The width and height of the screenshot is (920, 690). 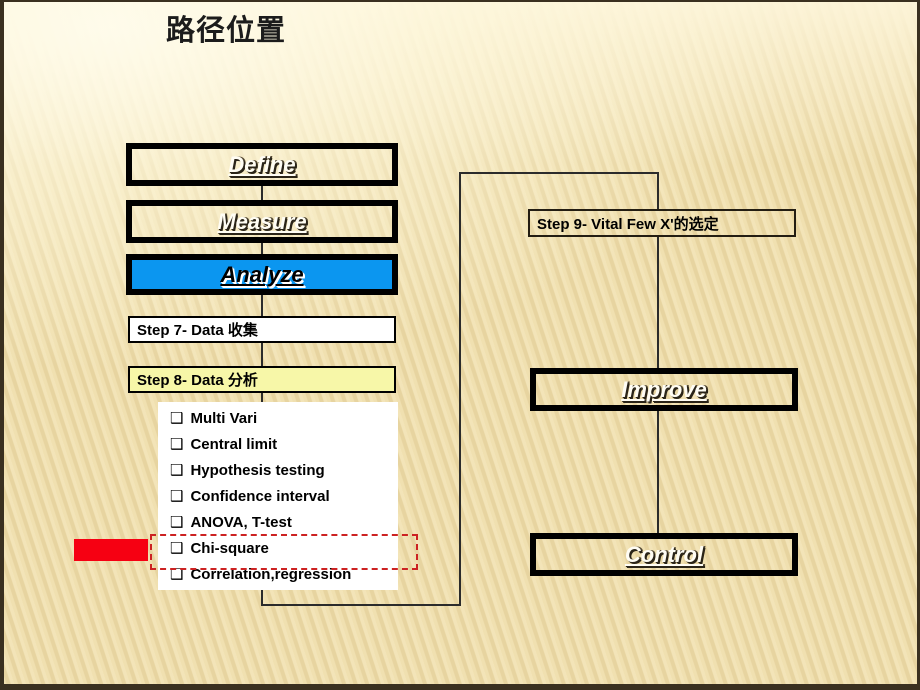 What do you see at coordinates (262, 193) in the screenshot?
I see `connector-define-to-measure` at bounding box center [262, 193].